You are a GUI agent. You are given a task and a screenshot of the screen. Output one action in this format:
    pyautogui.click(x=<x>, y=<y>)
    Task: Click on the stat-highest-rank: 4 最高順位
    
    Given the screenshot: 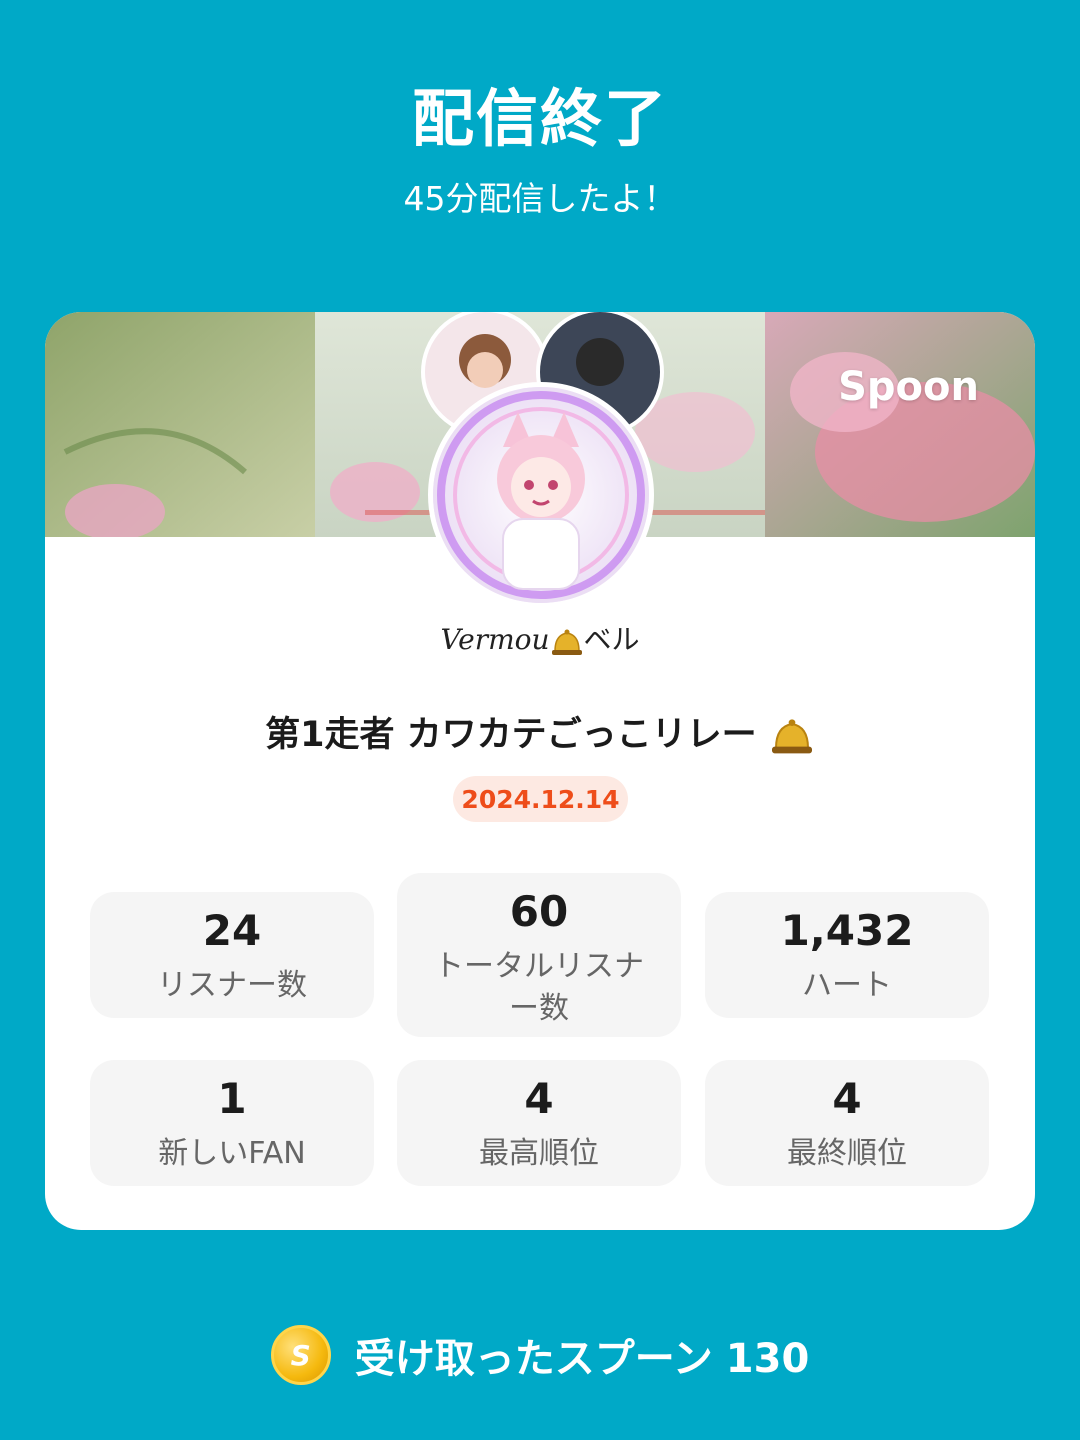 What is the action you would take?
    pyautogui.click(x=539, y=1123)
    